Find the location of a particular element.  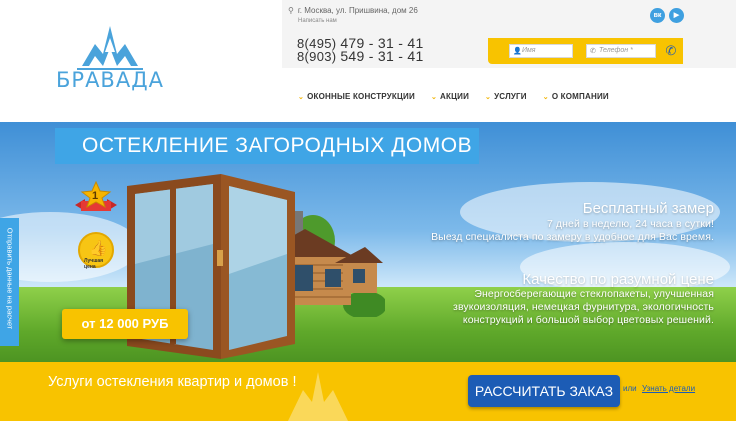

best-price-badge: 👍 Лучшая цена is located at coordinates (96, 251).